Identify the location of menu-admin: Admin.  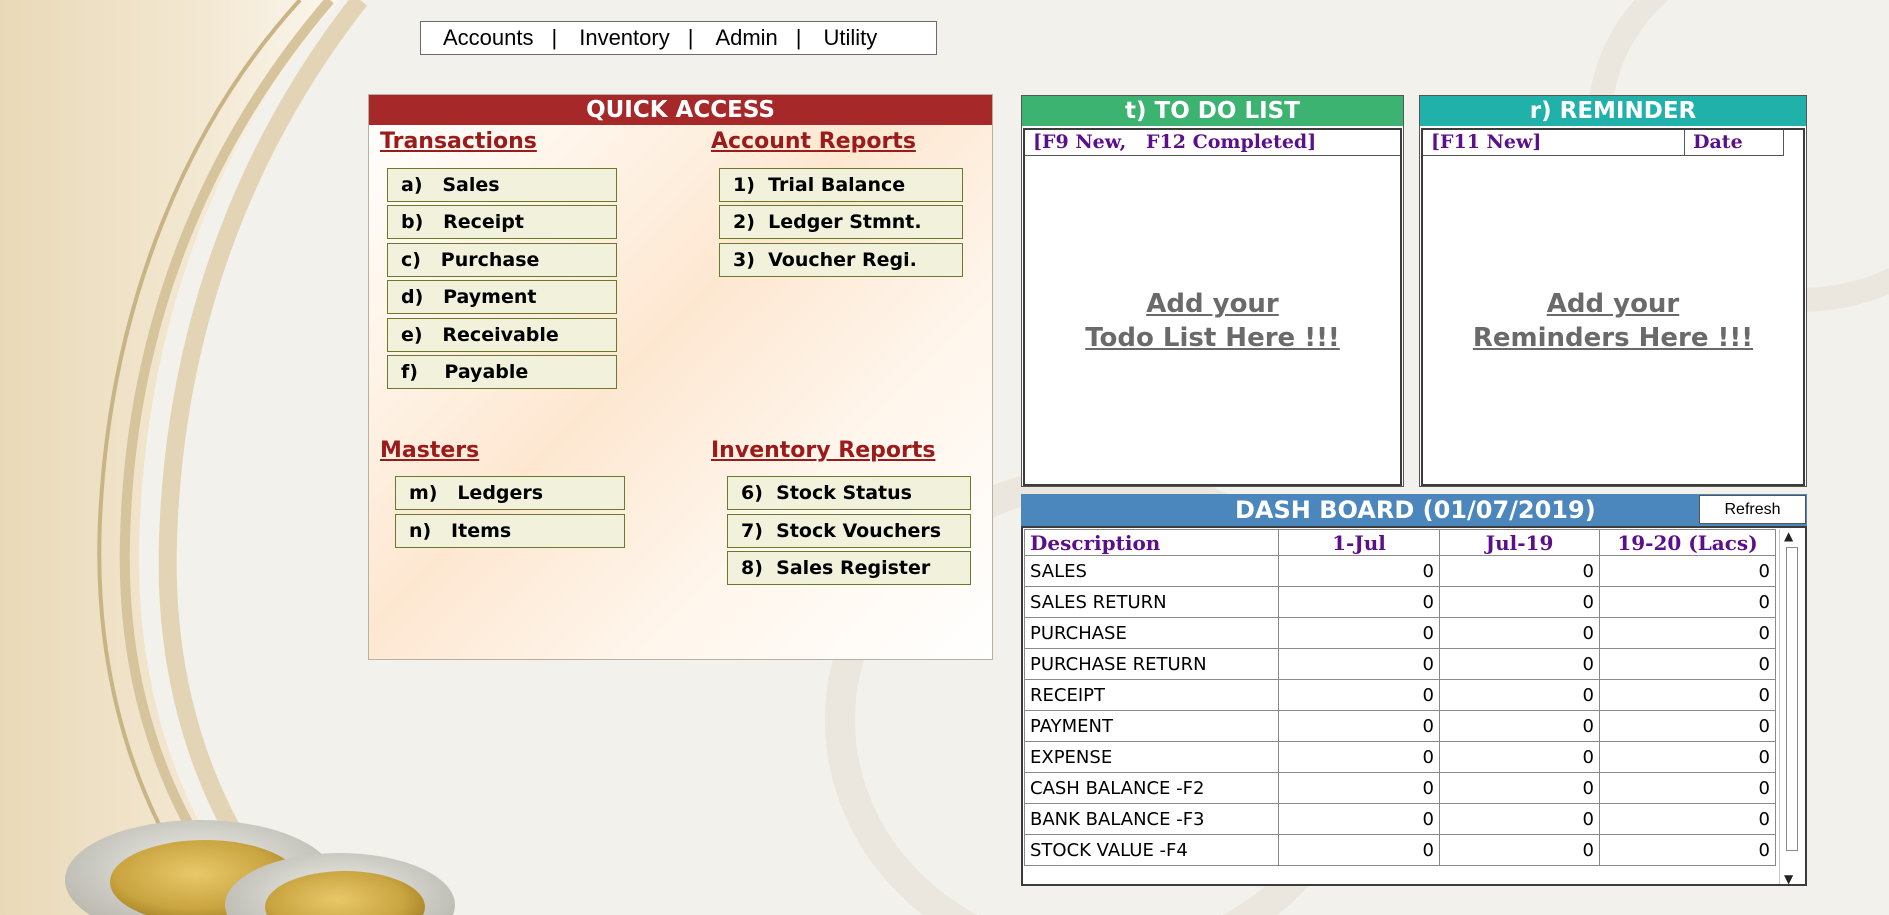
(735, 38).